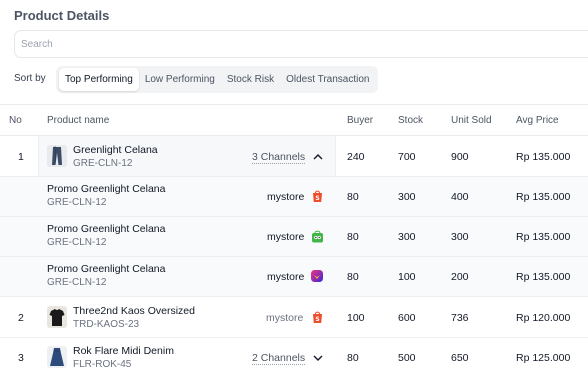 The width and height of the screenshot is (588, 378). What do you see at coordinates (543, 318) in the screenshot?
I see `avg-price-value: Rp 120.000` at bounding box center [543, 318].